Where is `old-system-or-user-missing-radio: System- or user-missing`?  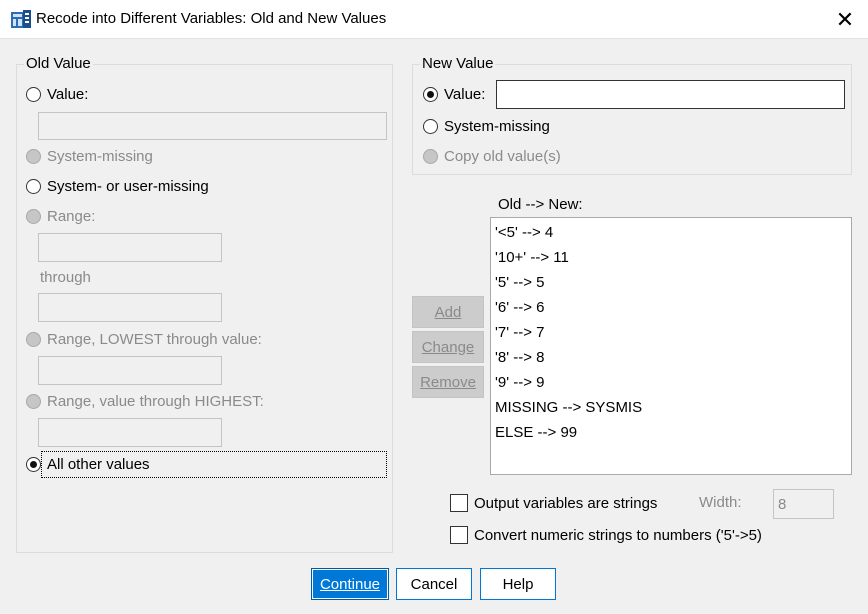 old-system-or-user-missing-radio: System- or user-missing is located at coordinates (117, 186).